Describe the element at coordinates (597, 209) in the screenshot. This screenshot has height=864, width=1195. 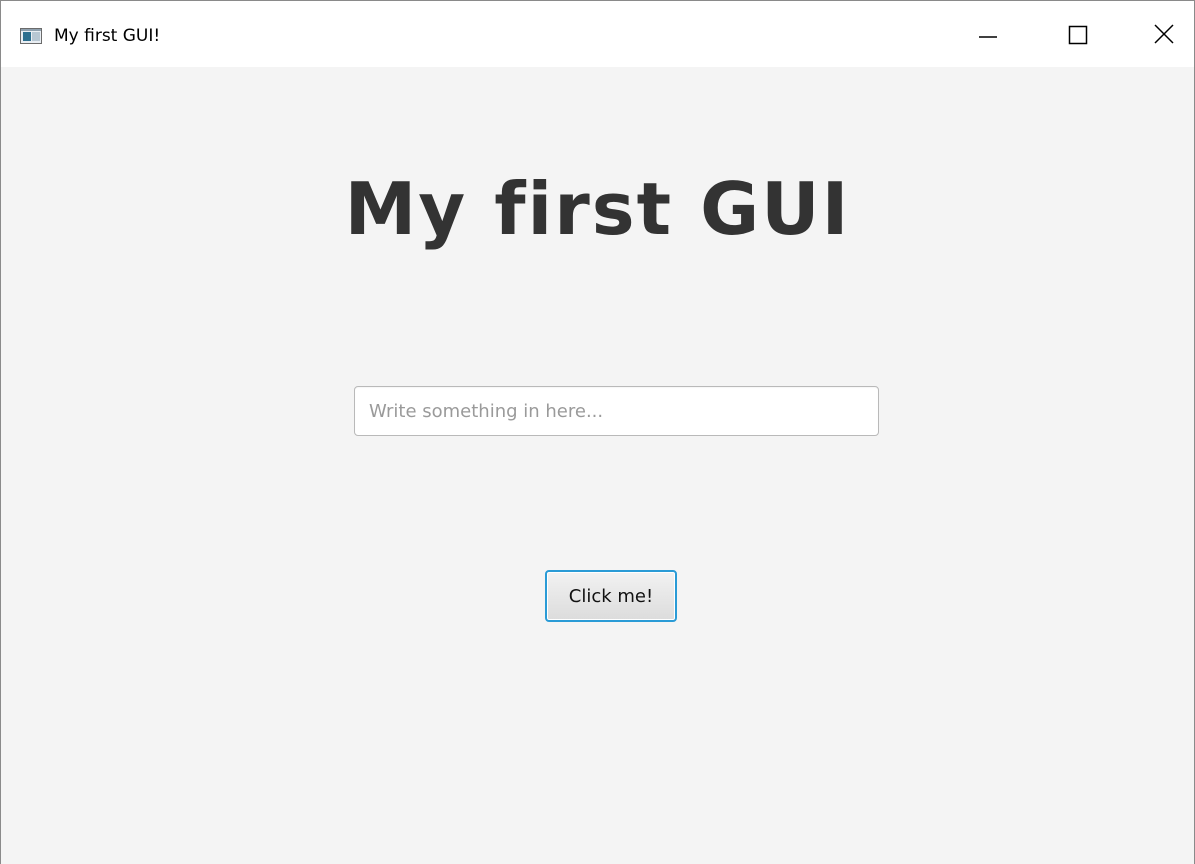
I see `page-title: My first GUI` at that location.